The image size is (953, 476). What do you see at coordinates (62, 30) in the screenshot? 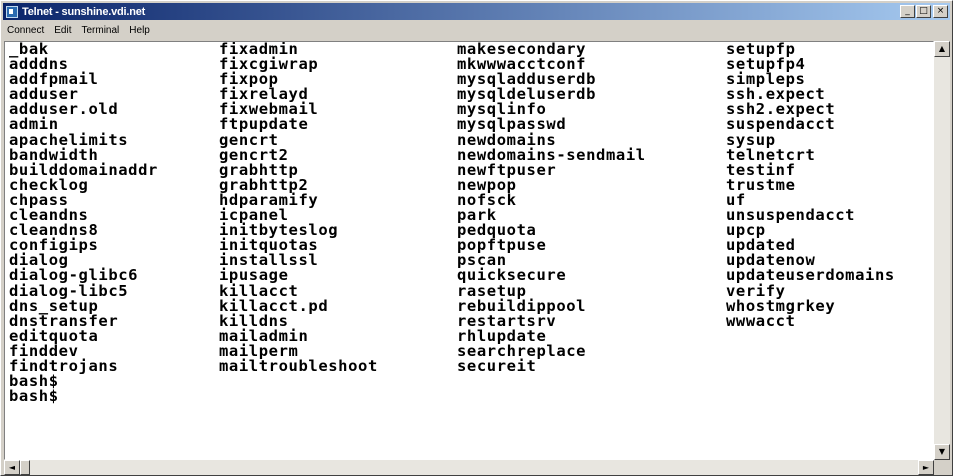
I see `menu-edit: Edit` at bounding box center [62, 30].